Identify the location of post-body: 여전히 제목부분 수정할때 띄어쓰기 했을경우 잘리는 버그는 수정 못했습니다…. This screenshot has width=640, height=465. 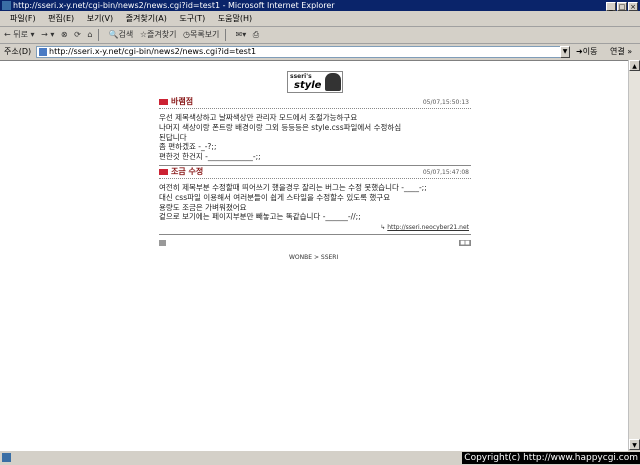
(293, 202).